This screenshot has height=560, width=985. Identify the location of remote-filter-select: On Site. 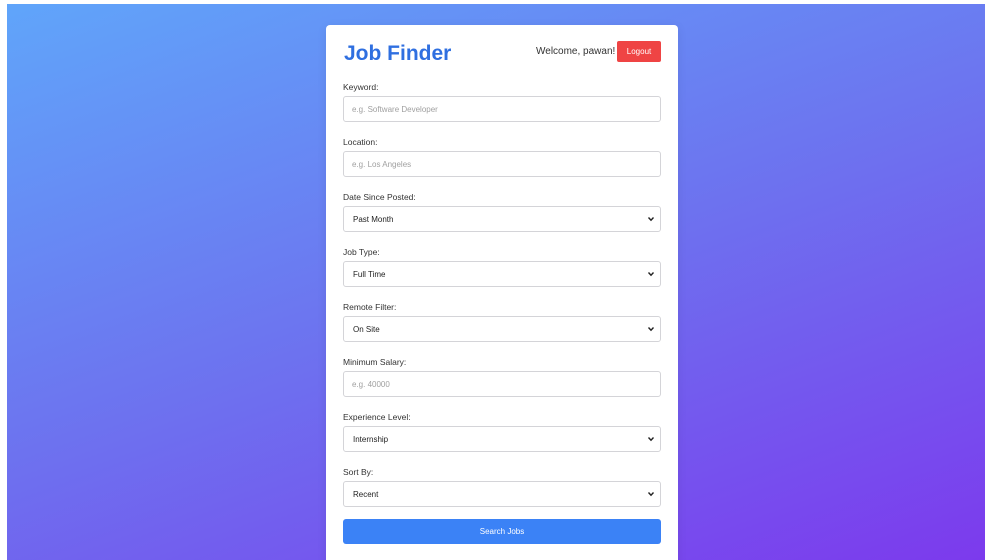
(502, 329).